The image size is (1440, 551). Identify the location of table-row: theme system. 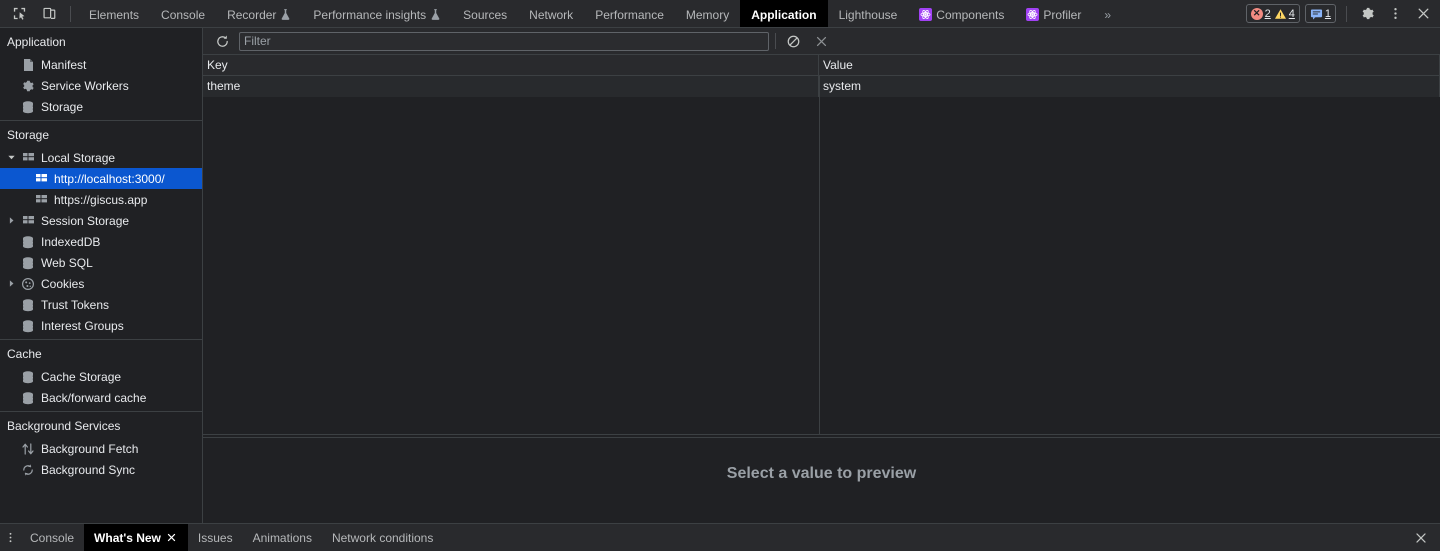
(821, 86).